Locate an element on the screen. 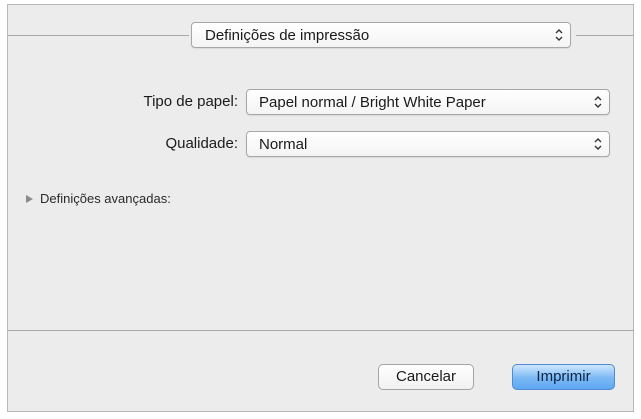  advanced-settings-label: Definições avançadas: is located at coordinates (105, 198).